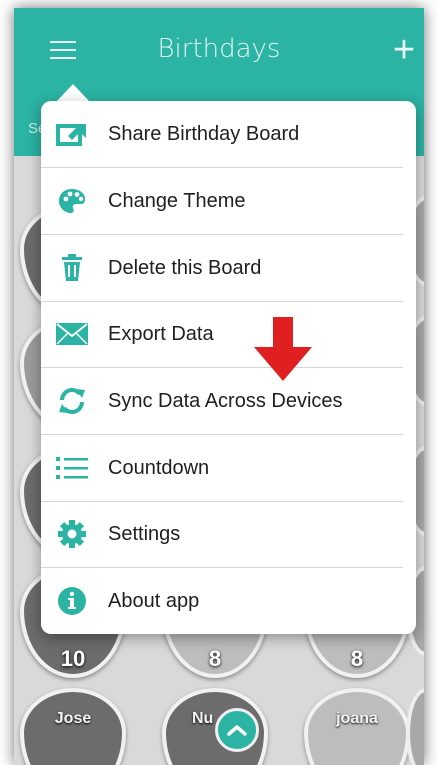 This screenshot has width=438, height=765. What do you see at coordinates (72, 534) in the screenshot?
I see `gear-icon` at bounding box center [72, 534].